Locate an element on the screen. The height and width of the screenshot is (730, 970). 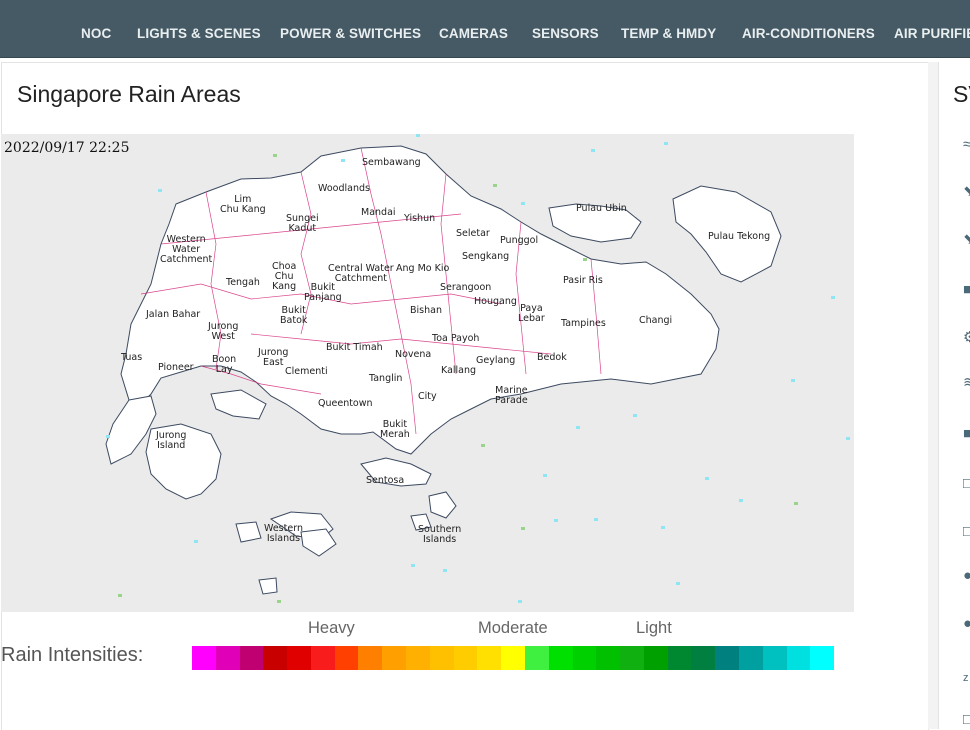
map-label: Jurong East is located at coordinates (273, 357).